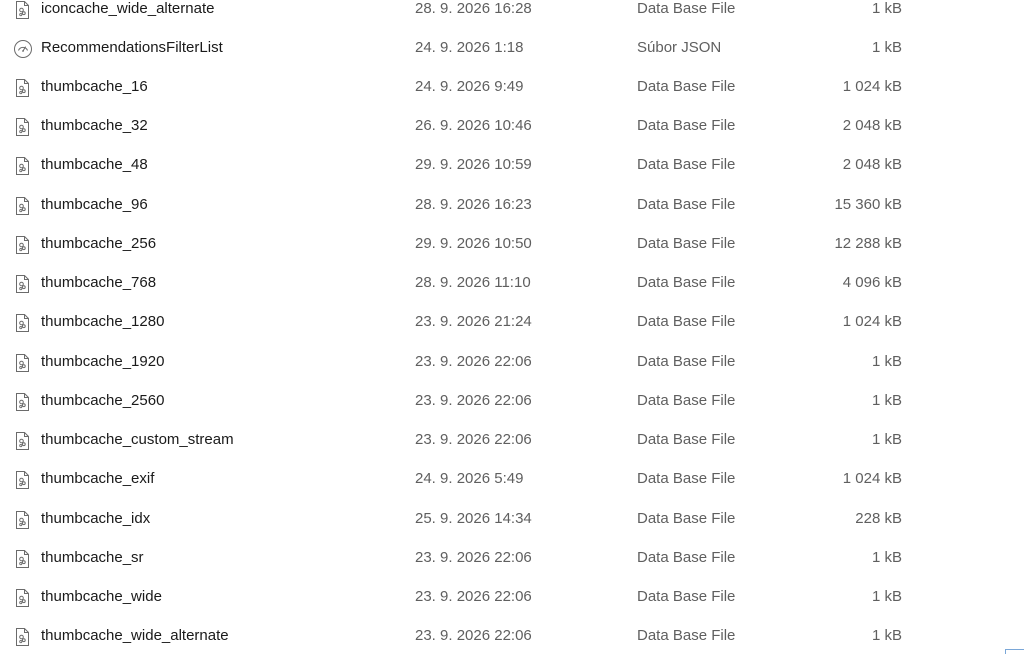 This screenshot has width=1024, height=660. I want to click on file-modified: 26. 9. 2026 10:46, so click(473, 125).